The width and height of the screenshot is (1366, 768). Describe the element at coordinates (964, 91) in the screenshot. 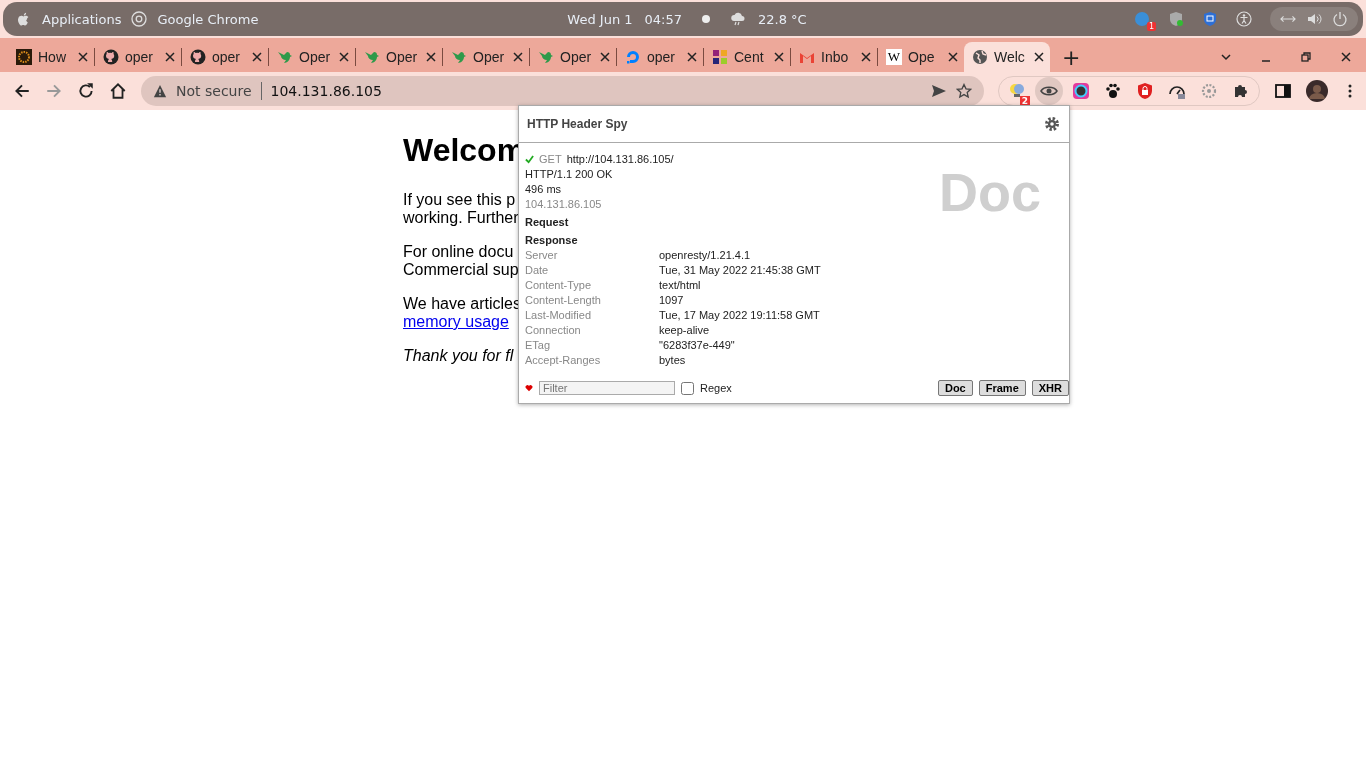

I see `star-icon` at that location.